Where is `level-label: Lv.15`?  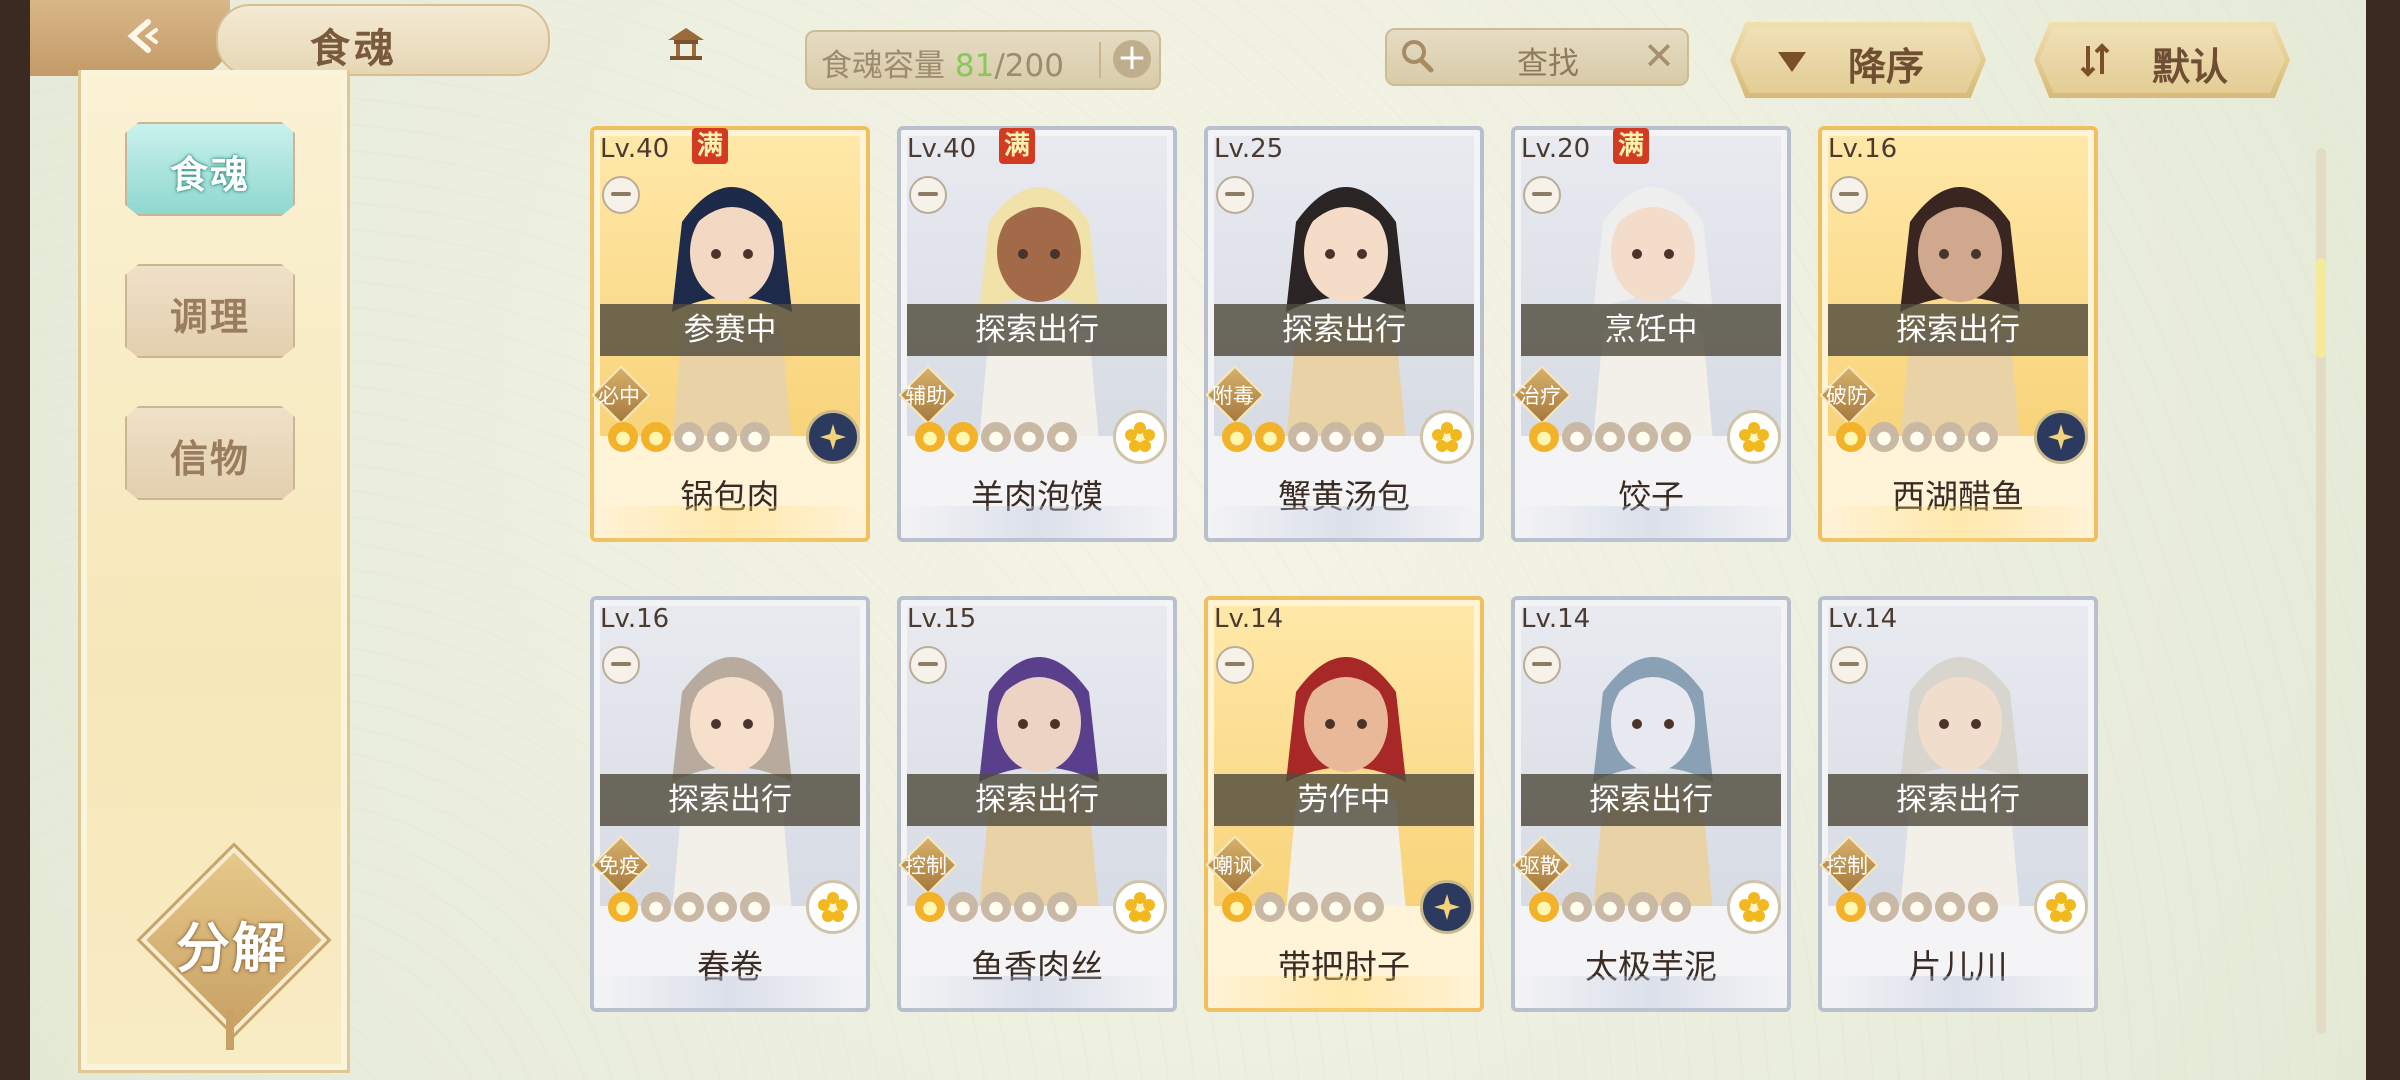 level-label: Lv.15 is located at coordinates (942, 619).